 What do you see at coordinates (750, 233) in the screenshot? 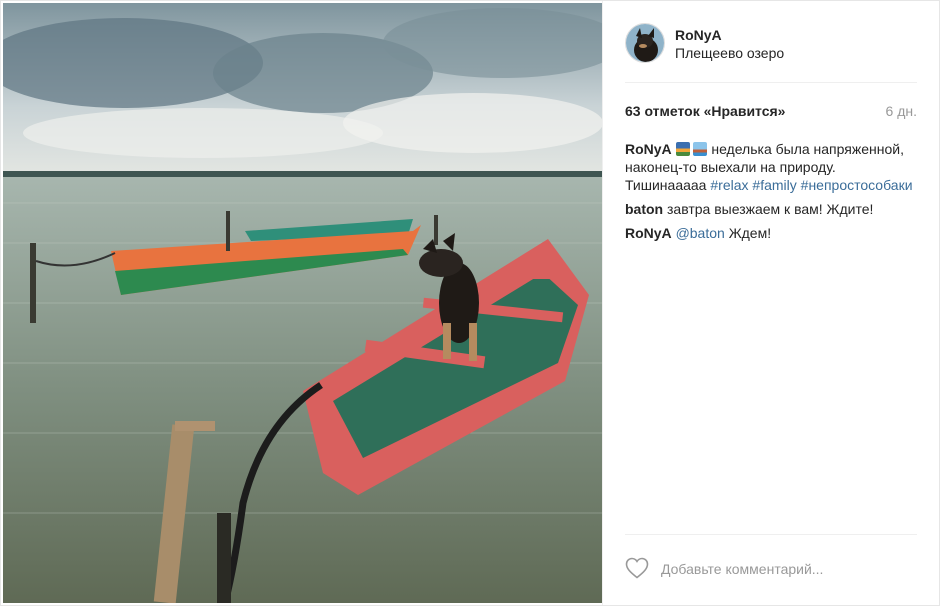
I see `comment-text: Ждем!` at bounding box center [750, 233].